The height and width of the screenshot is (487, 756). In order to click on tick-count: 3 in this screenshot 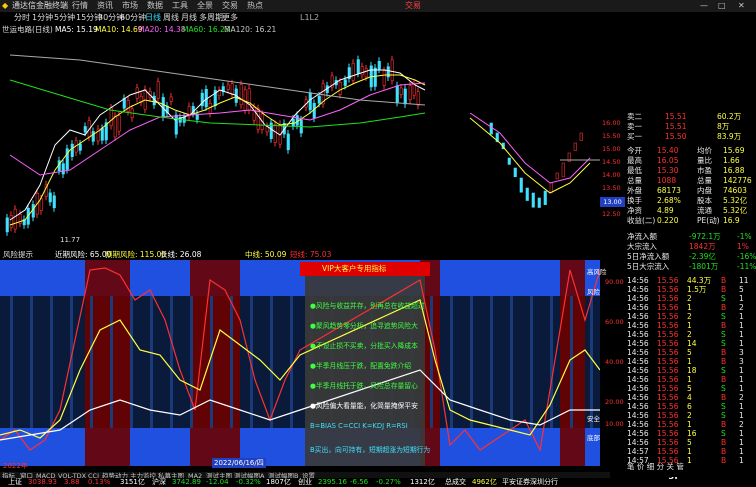, I will do `click(741, 352)`.